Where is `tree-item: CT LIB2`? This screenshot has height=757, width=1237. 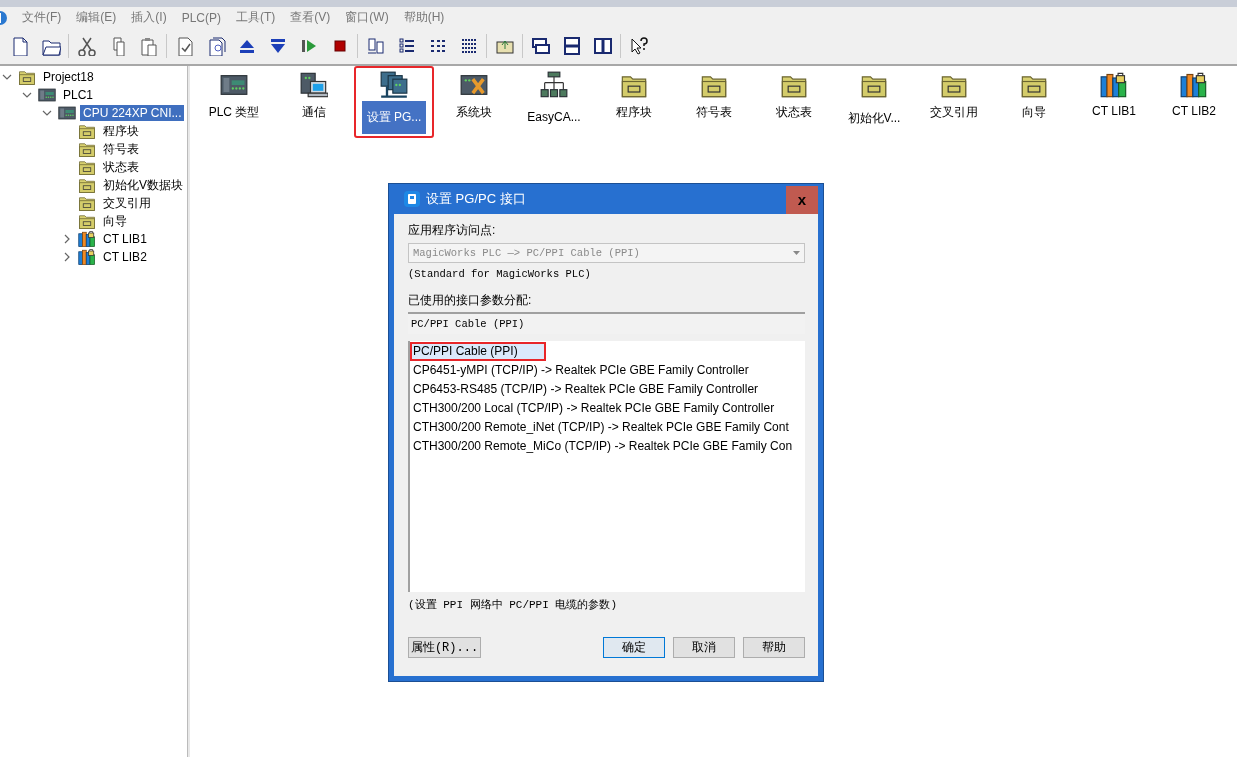
tree-item: CT LIB2 is located at coordinates (125, 257).